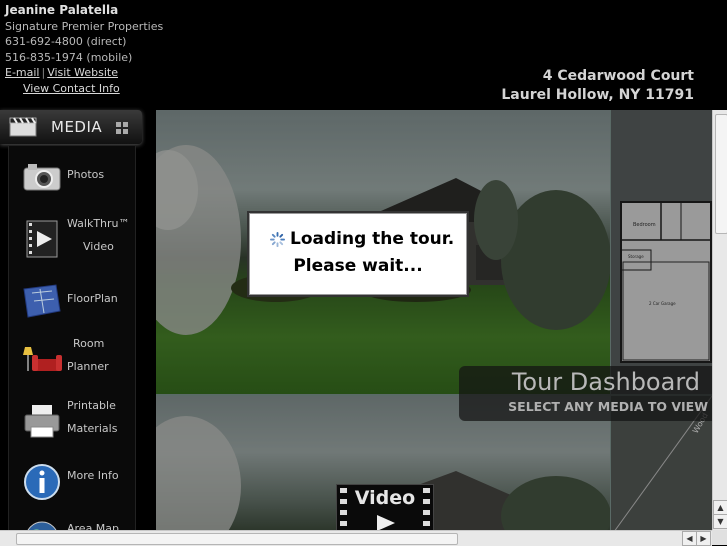 The image size is (727, 546). What do you see at coordinates (237, 539) in the screenshot?
I see `horizontal-scrollbar-thumb` at bounding box center [237, 539].